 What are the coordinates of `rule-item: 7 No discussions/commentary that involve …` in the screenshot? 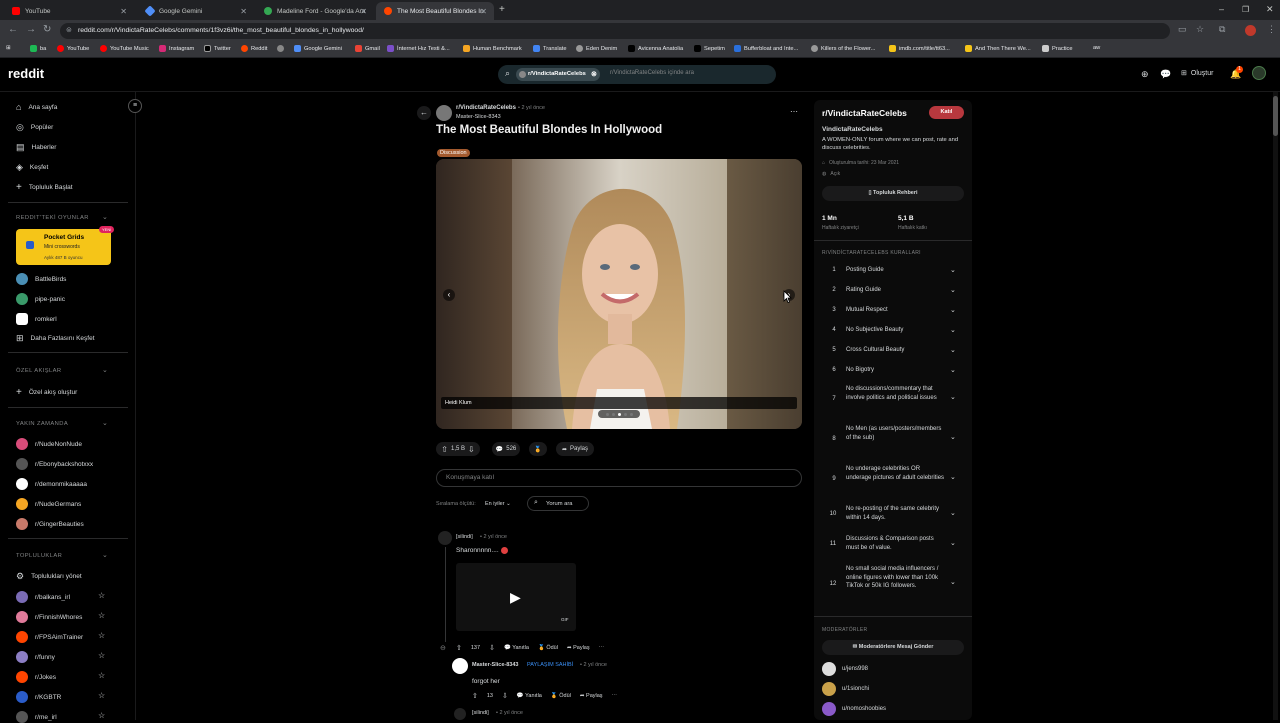 It's located at (895, 400).